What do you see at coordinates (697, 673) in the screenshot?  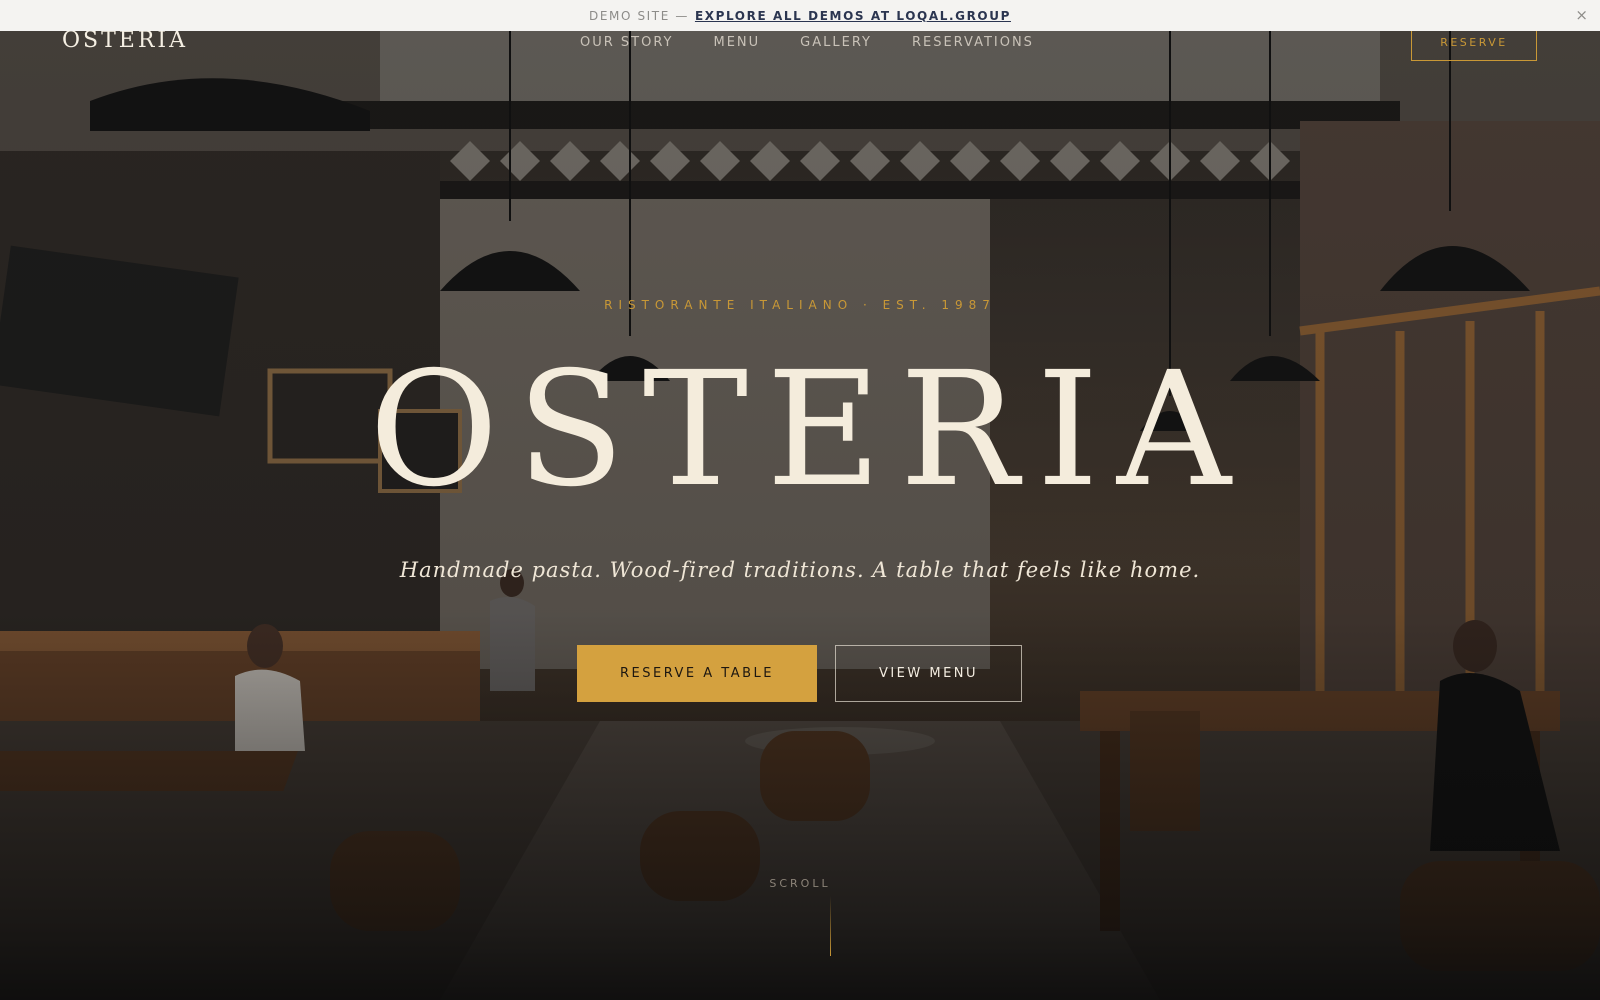 I see `reserve-table-button: RESERVE A TABLE` at bounding box center [697, 673].